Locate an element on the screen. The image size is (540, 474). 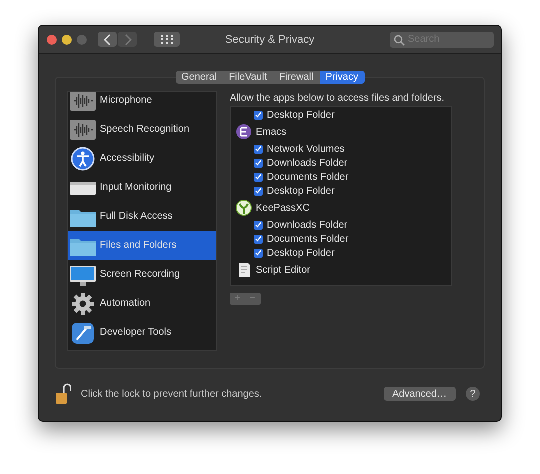
keepass-icon is located at coordinates (244, 208).